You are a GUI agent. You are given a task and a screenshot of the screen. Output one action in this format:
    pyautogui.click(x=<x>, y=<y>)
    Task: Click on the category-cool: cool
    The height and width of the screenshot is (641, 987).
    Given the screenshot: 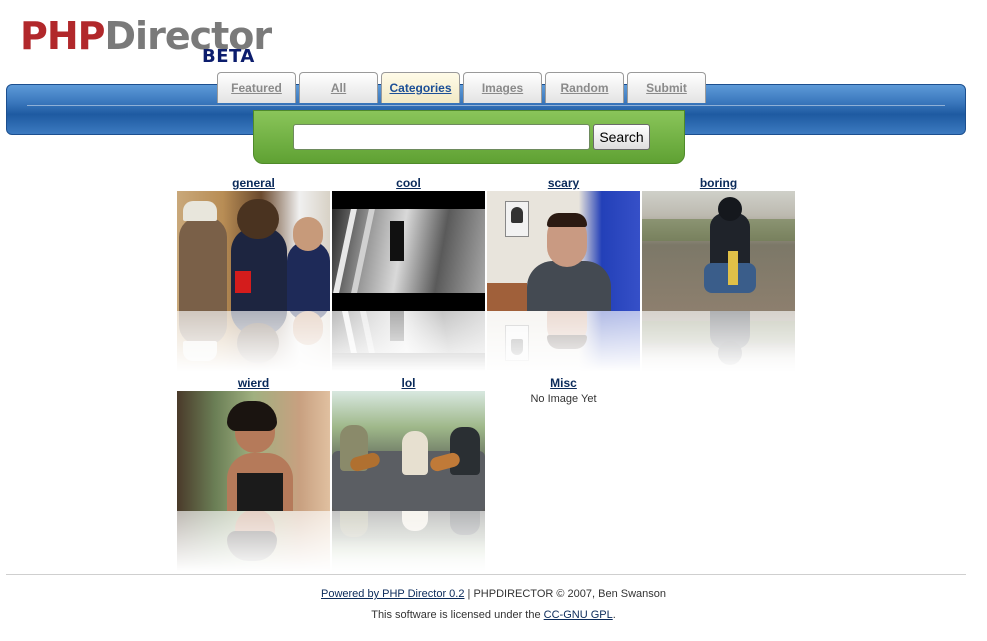 What is the action you would take?
    pyautogui.click(x=408, y=273)
    